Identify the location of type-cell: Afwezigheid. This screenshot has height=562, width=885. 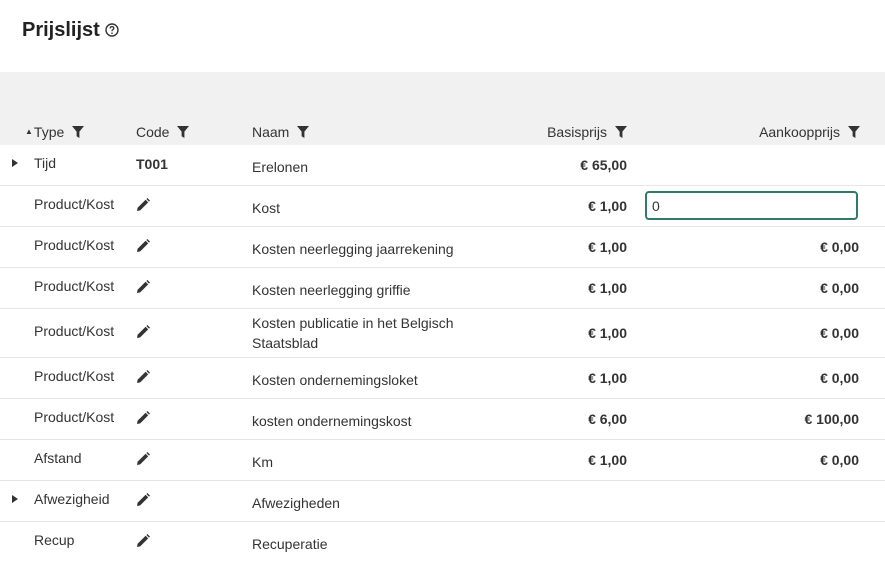
(72, 499).